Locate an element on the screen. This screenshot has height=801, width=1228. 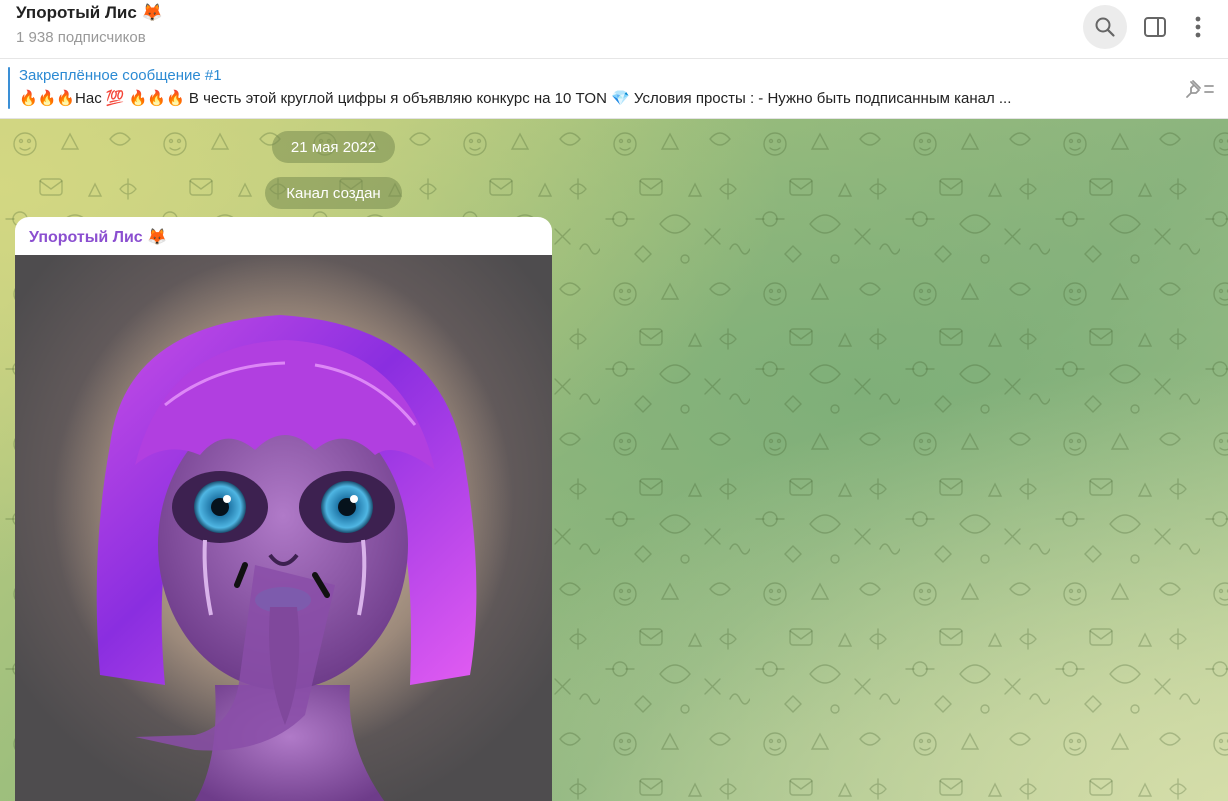
sidebar-toggle-icon is located at coordinates (1155, 27).